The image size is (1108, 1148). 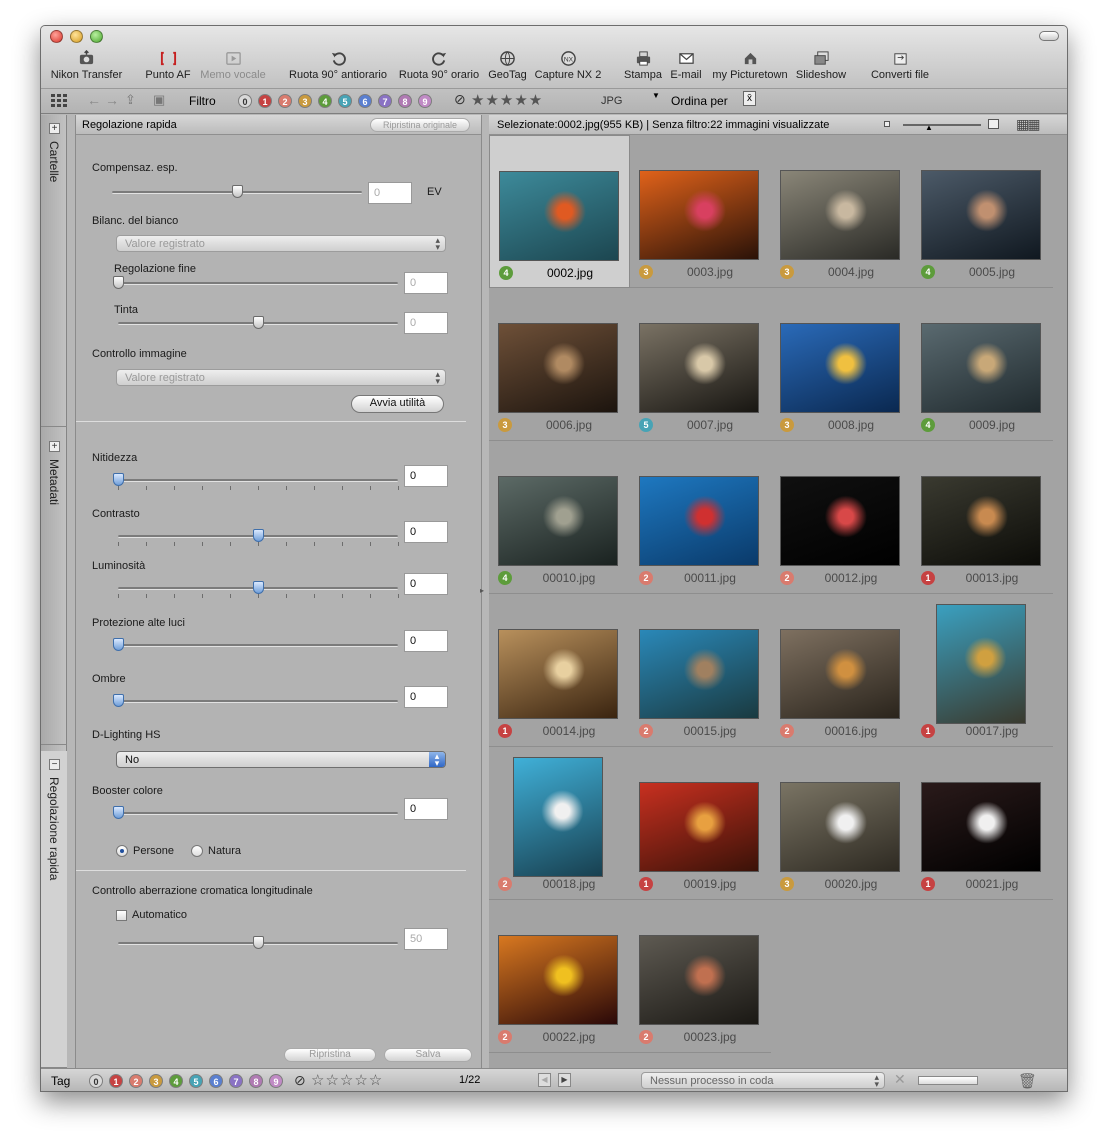 I want to click on view-mode-icon: ▦▦, so click(x=1028, y=124).